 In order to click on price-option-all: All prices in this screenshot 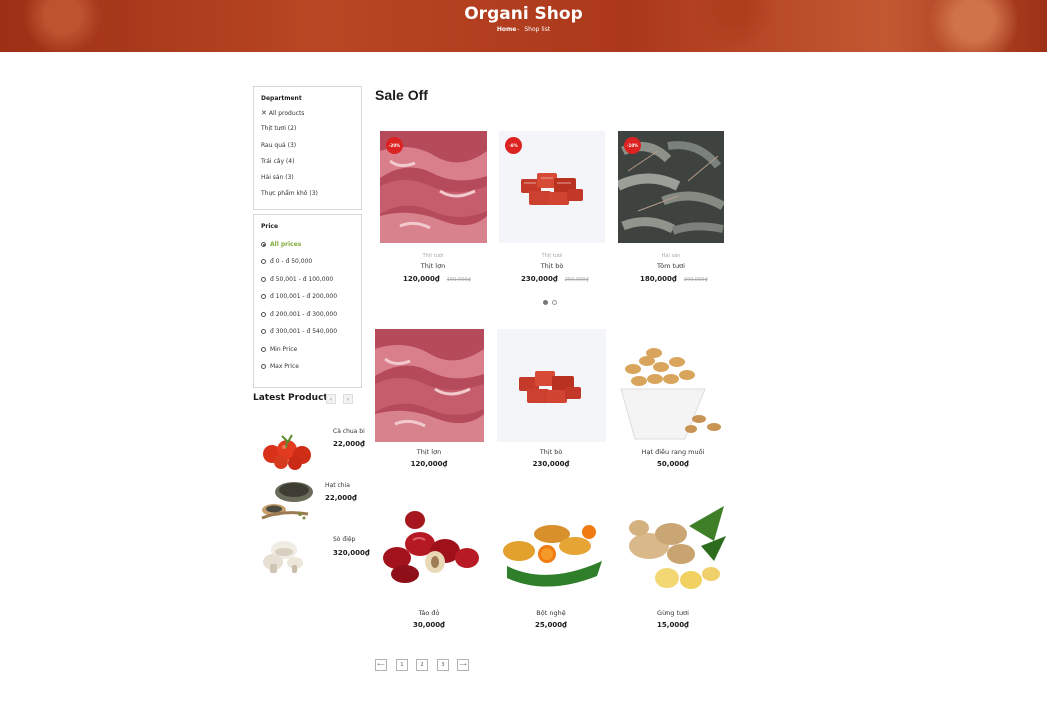, I will do `click(281, 244)`.